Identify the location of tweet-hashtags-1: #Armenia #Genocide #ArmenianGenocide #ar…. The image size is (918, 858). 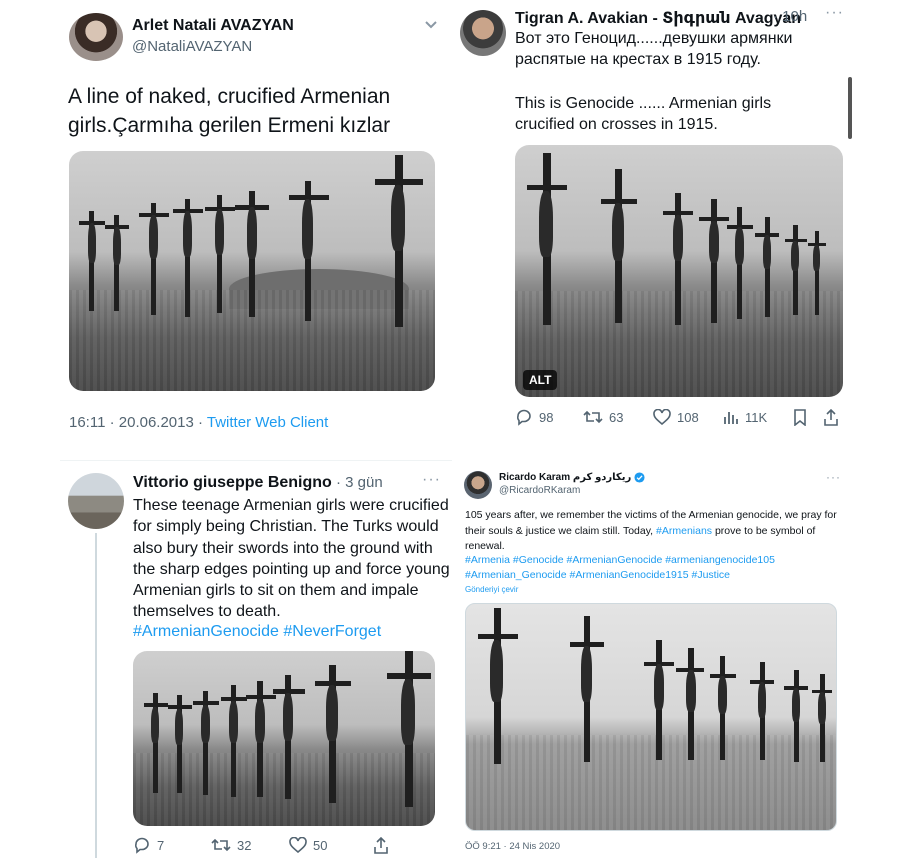
(620, 560).